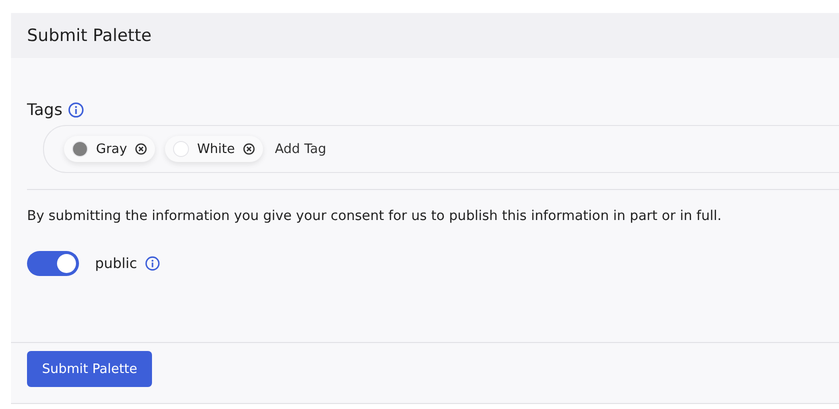 Image resolution: width=839 pixels, height=409 pixels. I want to click on public-toggle, so click(53, 263).